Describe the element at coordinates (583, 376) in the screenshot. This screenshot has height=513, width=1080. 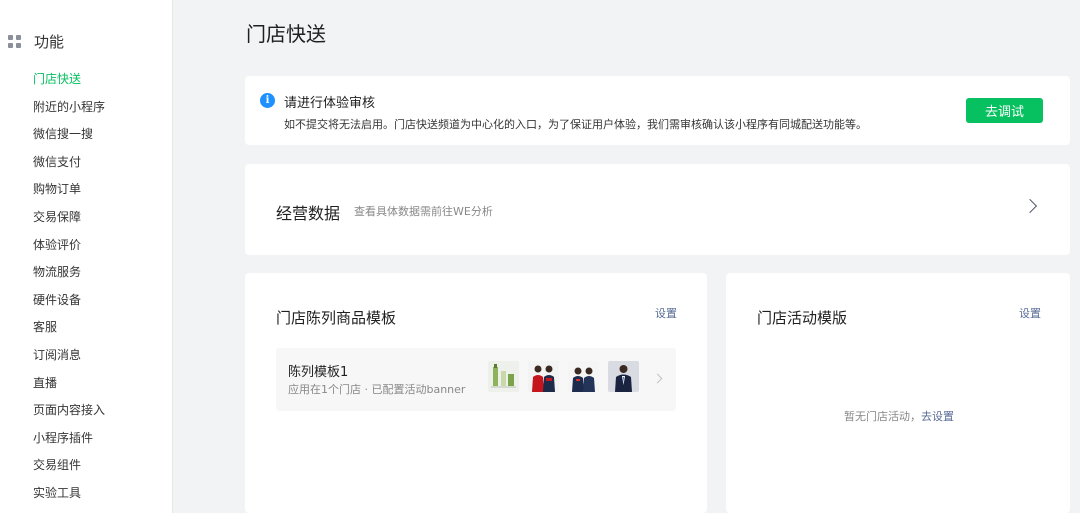
I see `thumbnail-navy-shirt-people` at that location.